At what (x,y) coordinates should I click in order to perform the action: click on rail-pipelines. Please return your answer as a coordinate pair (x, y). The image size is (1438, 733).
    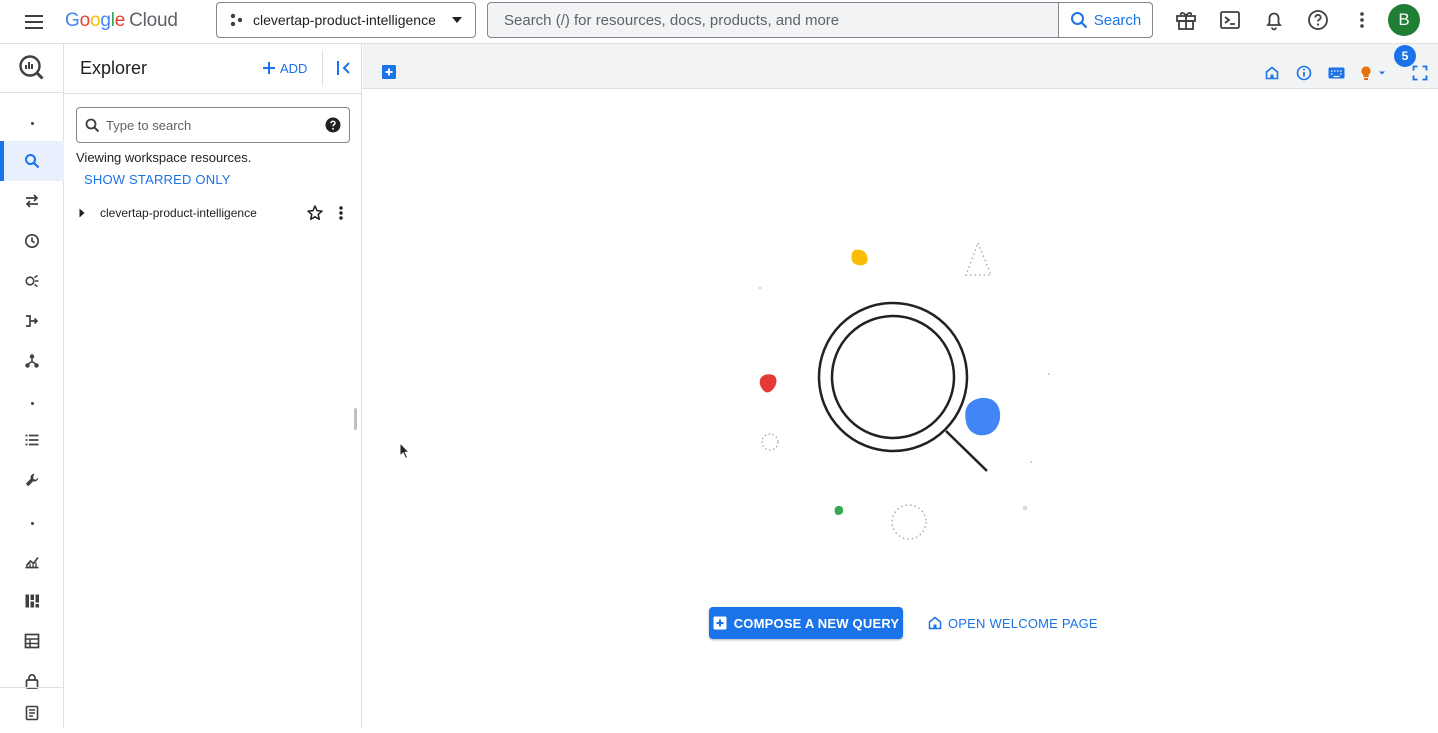
    Looking at the image, I should click on (32, 361).